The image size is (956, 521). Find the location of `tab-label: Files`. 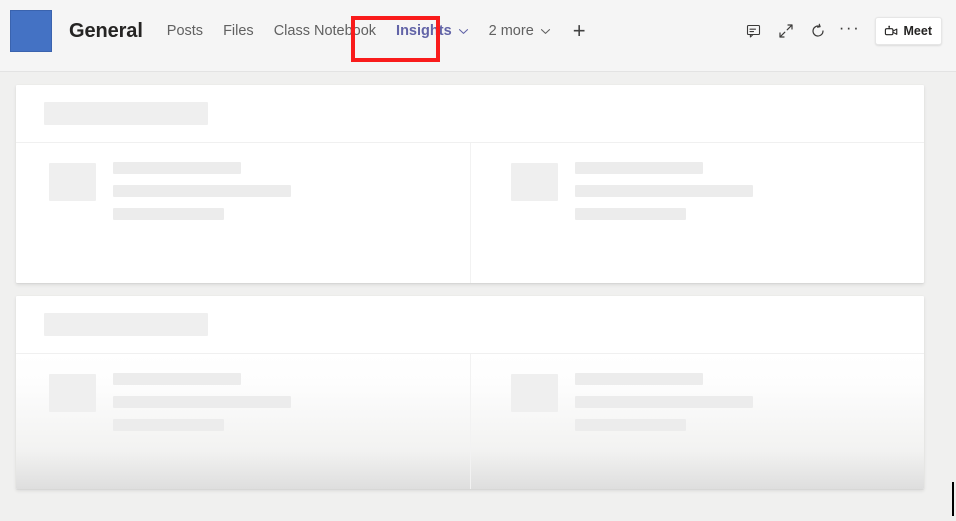

tab-label: Files is located at coordinates (238, 31).